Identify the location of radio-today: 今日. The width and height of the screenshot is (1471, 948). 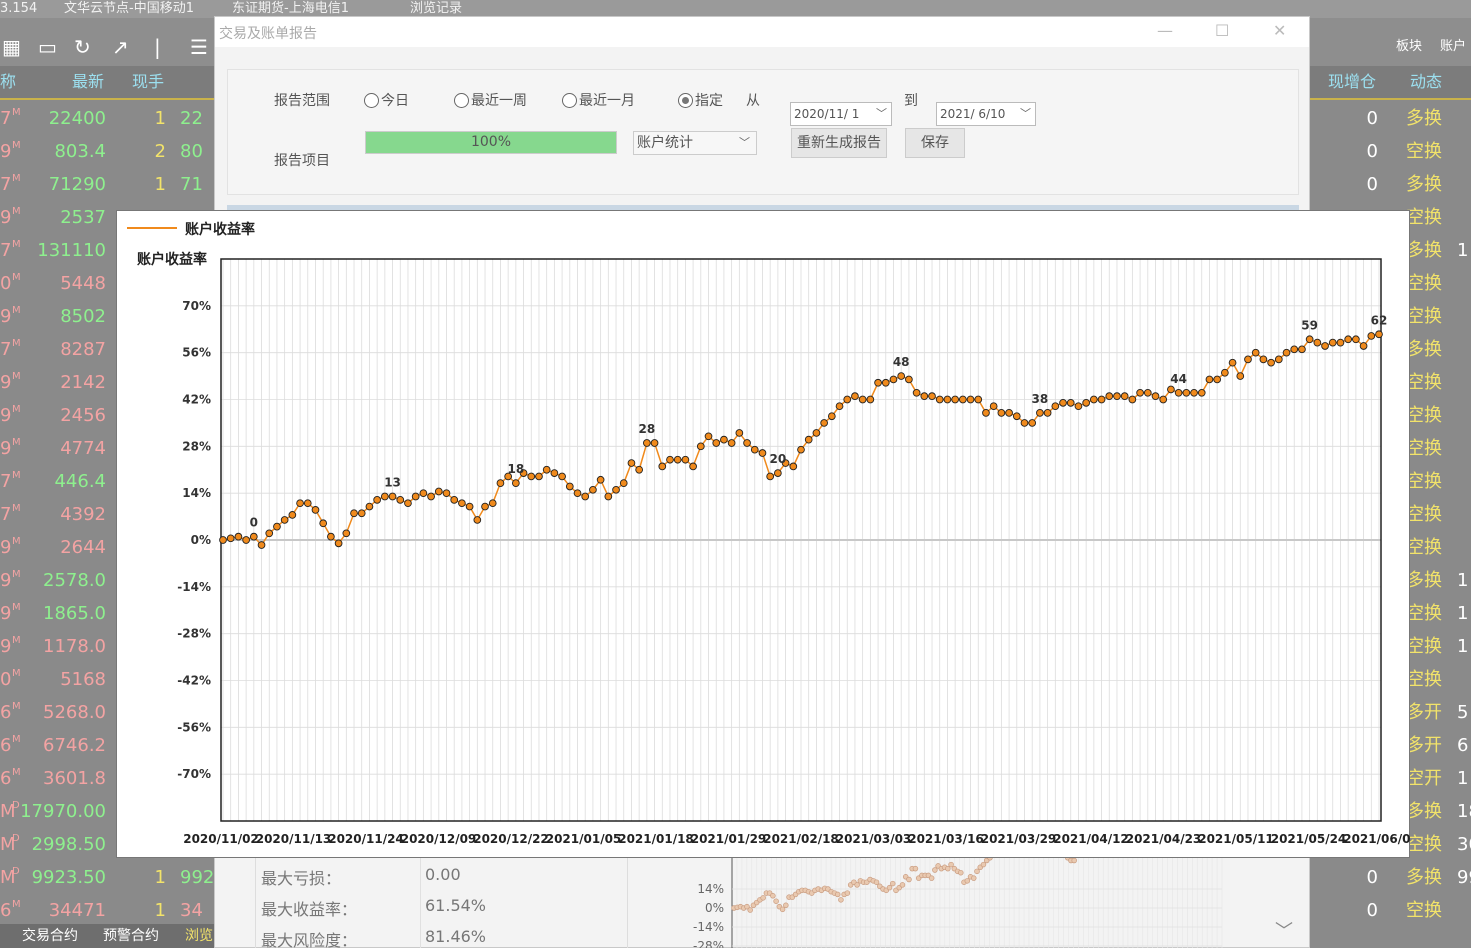
(386, 100).